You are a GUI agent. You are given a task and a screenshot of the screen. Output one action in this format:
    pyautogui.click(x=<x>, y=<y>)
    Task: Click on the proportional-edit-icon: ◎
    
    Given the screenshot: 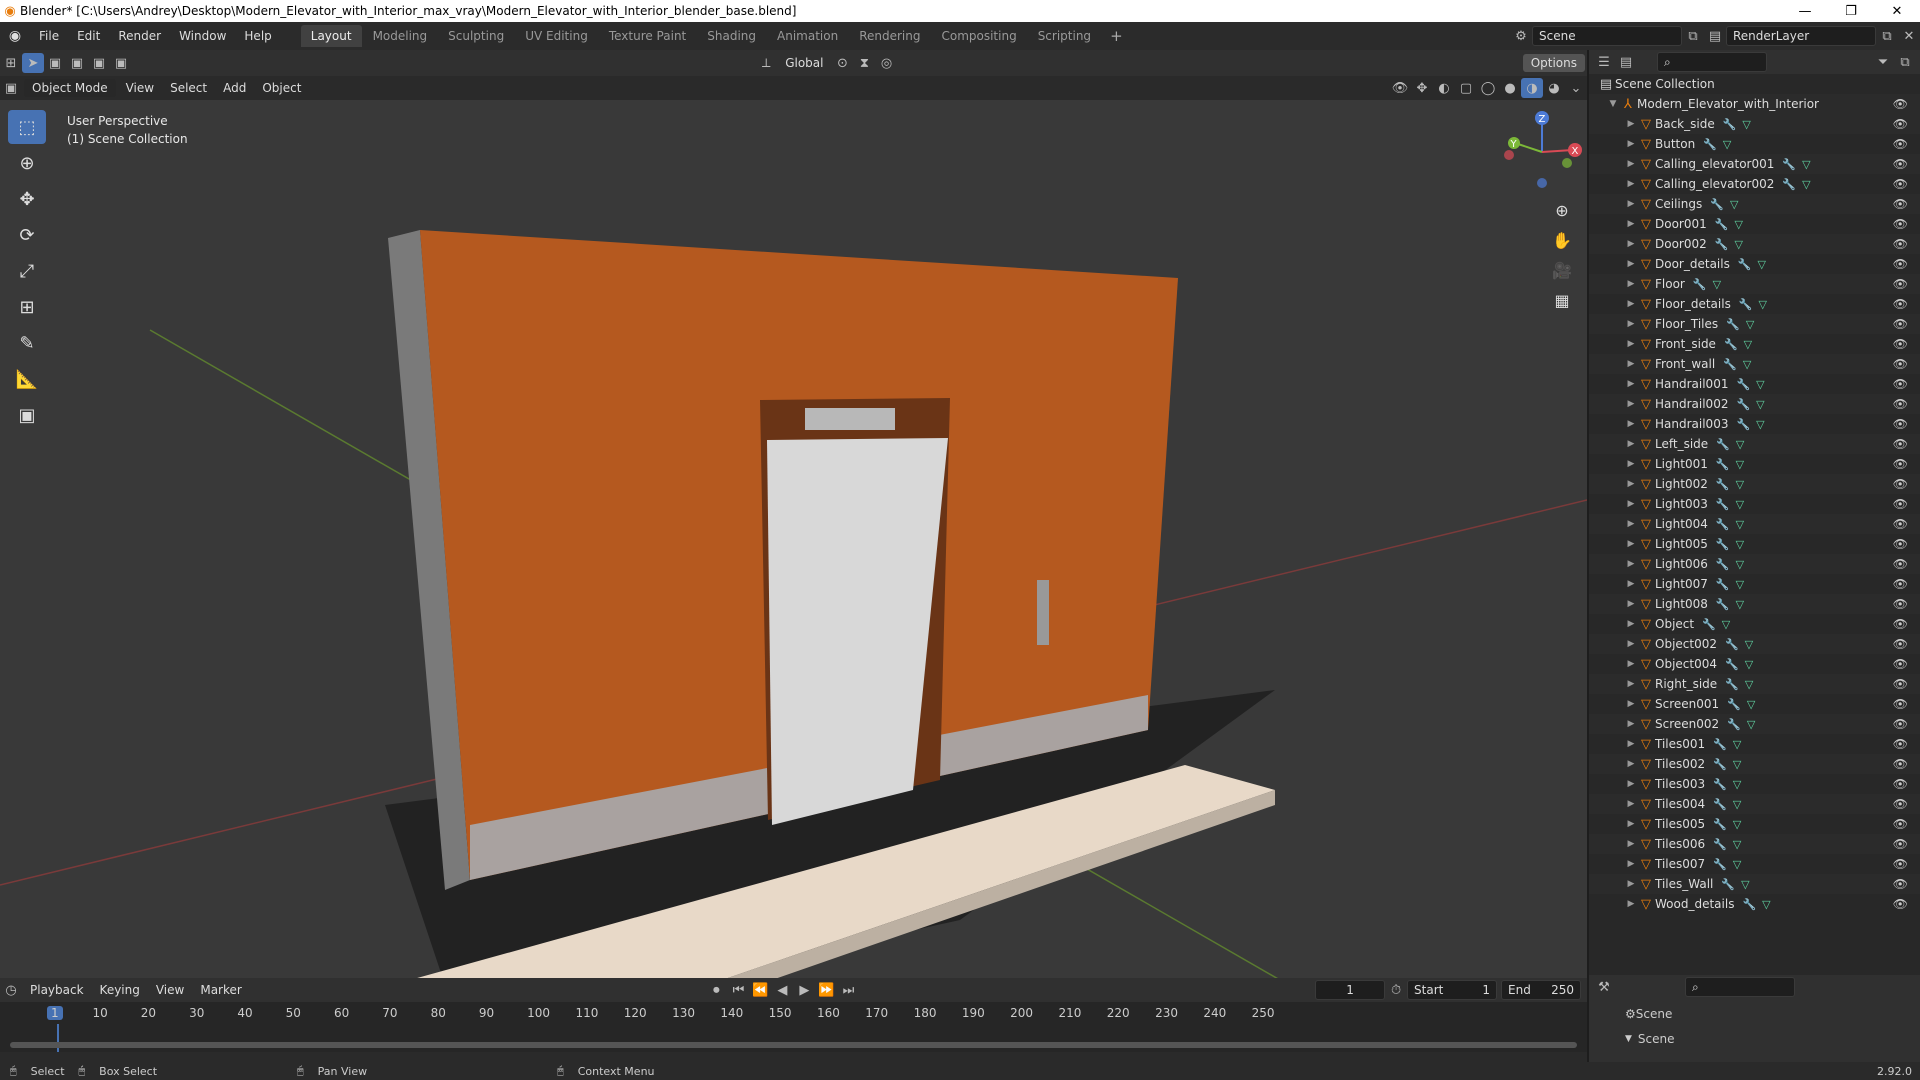 What is the action you would take?
    pyautogui.click(x=886, y=63)
    